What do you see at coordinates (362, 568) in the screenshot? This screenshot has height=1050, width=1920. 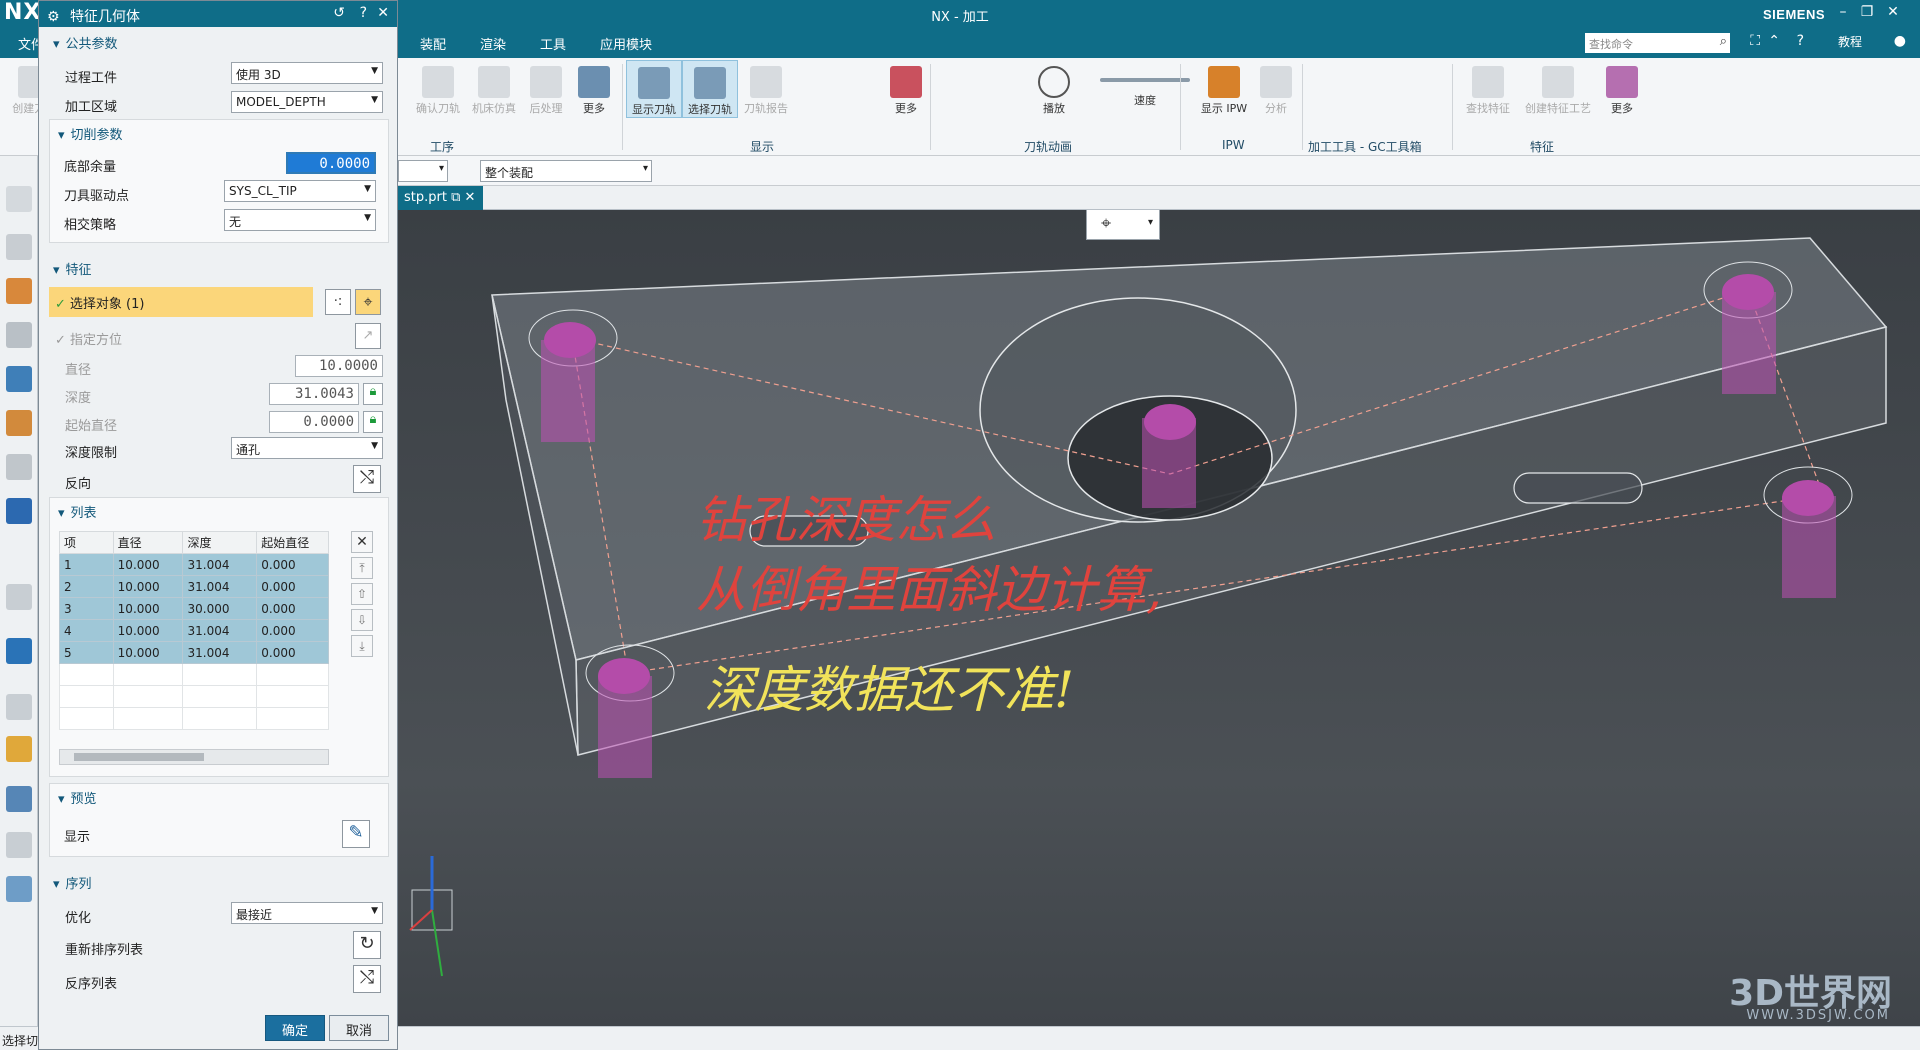 I see `move-top-icon: ⤒` at bounding box center [362, 568].